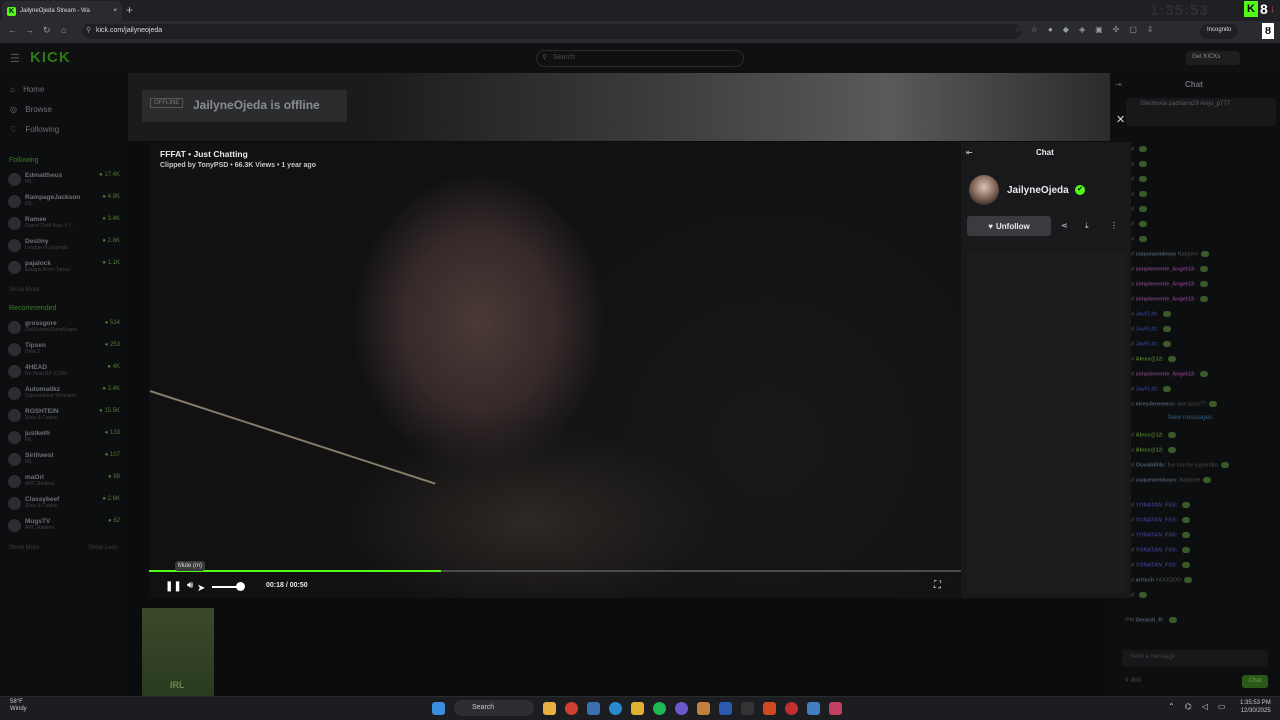 The width and height of the screenshot is (1280, 720). Describe the element at coordinates (1268, 31) in the screenshot. I see `overlay-badge: Ȣ` at that location.